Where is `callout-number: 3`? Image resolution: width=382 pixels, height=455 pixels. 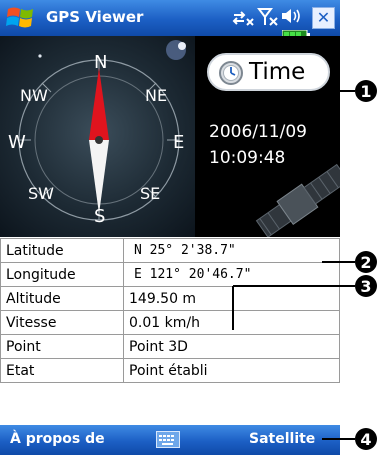 callout-number: 3 is located at coordinates (365, 286).